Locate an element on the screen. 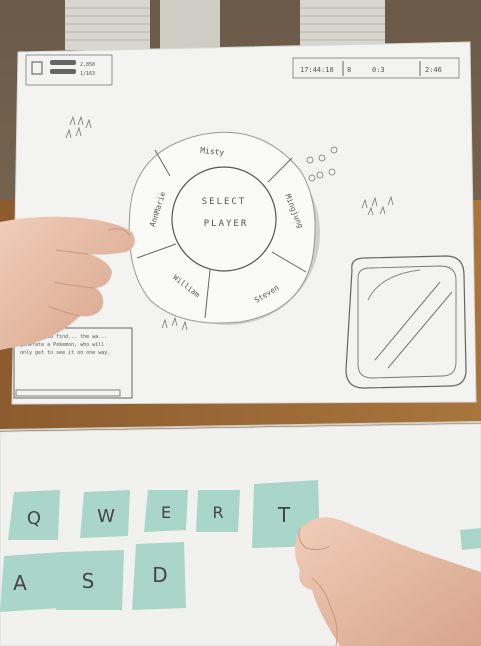  chat-line-3: only get to see it on one way. is located at coordinates (65, 353).